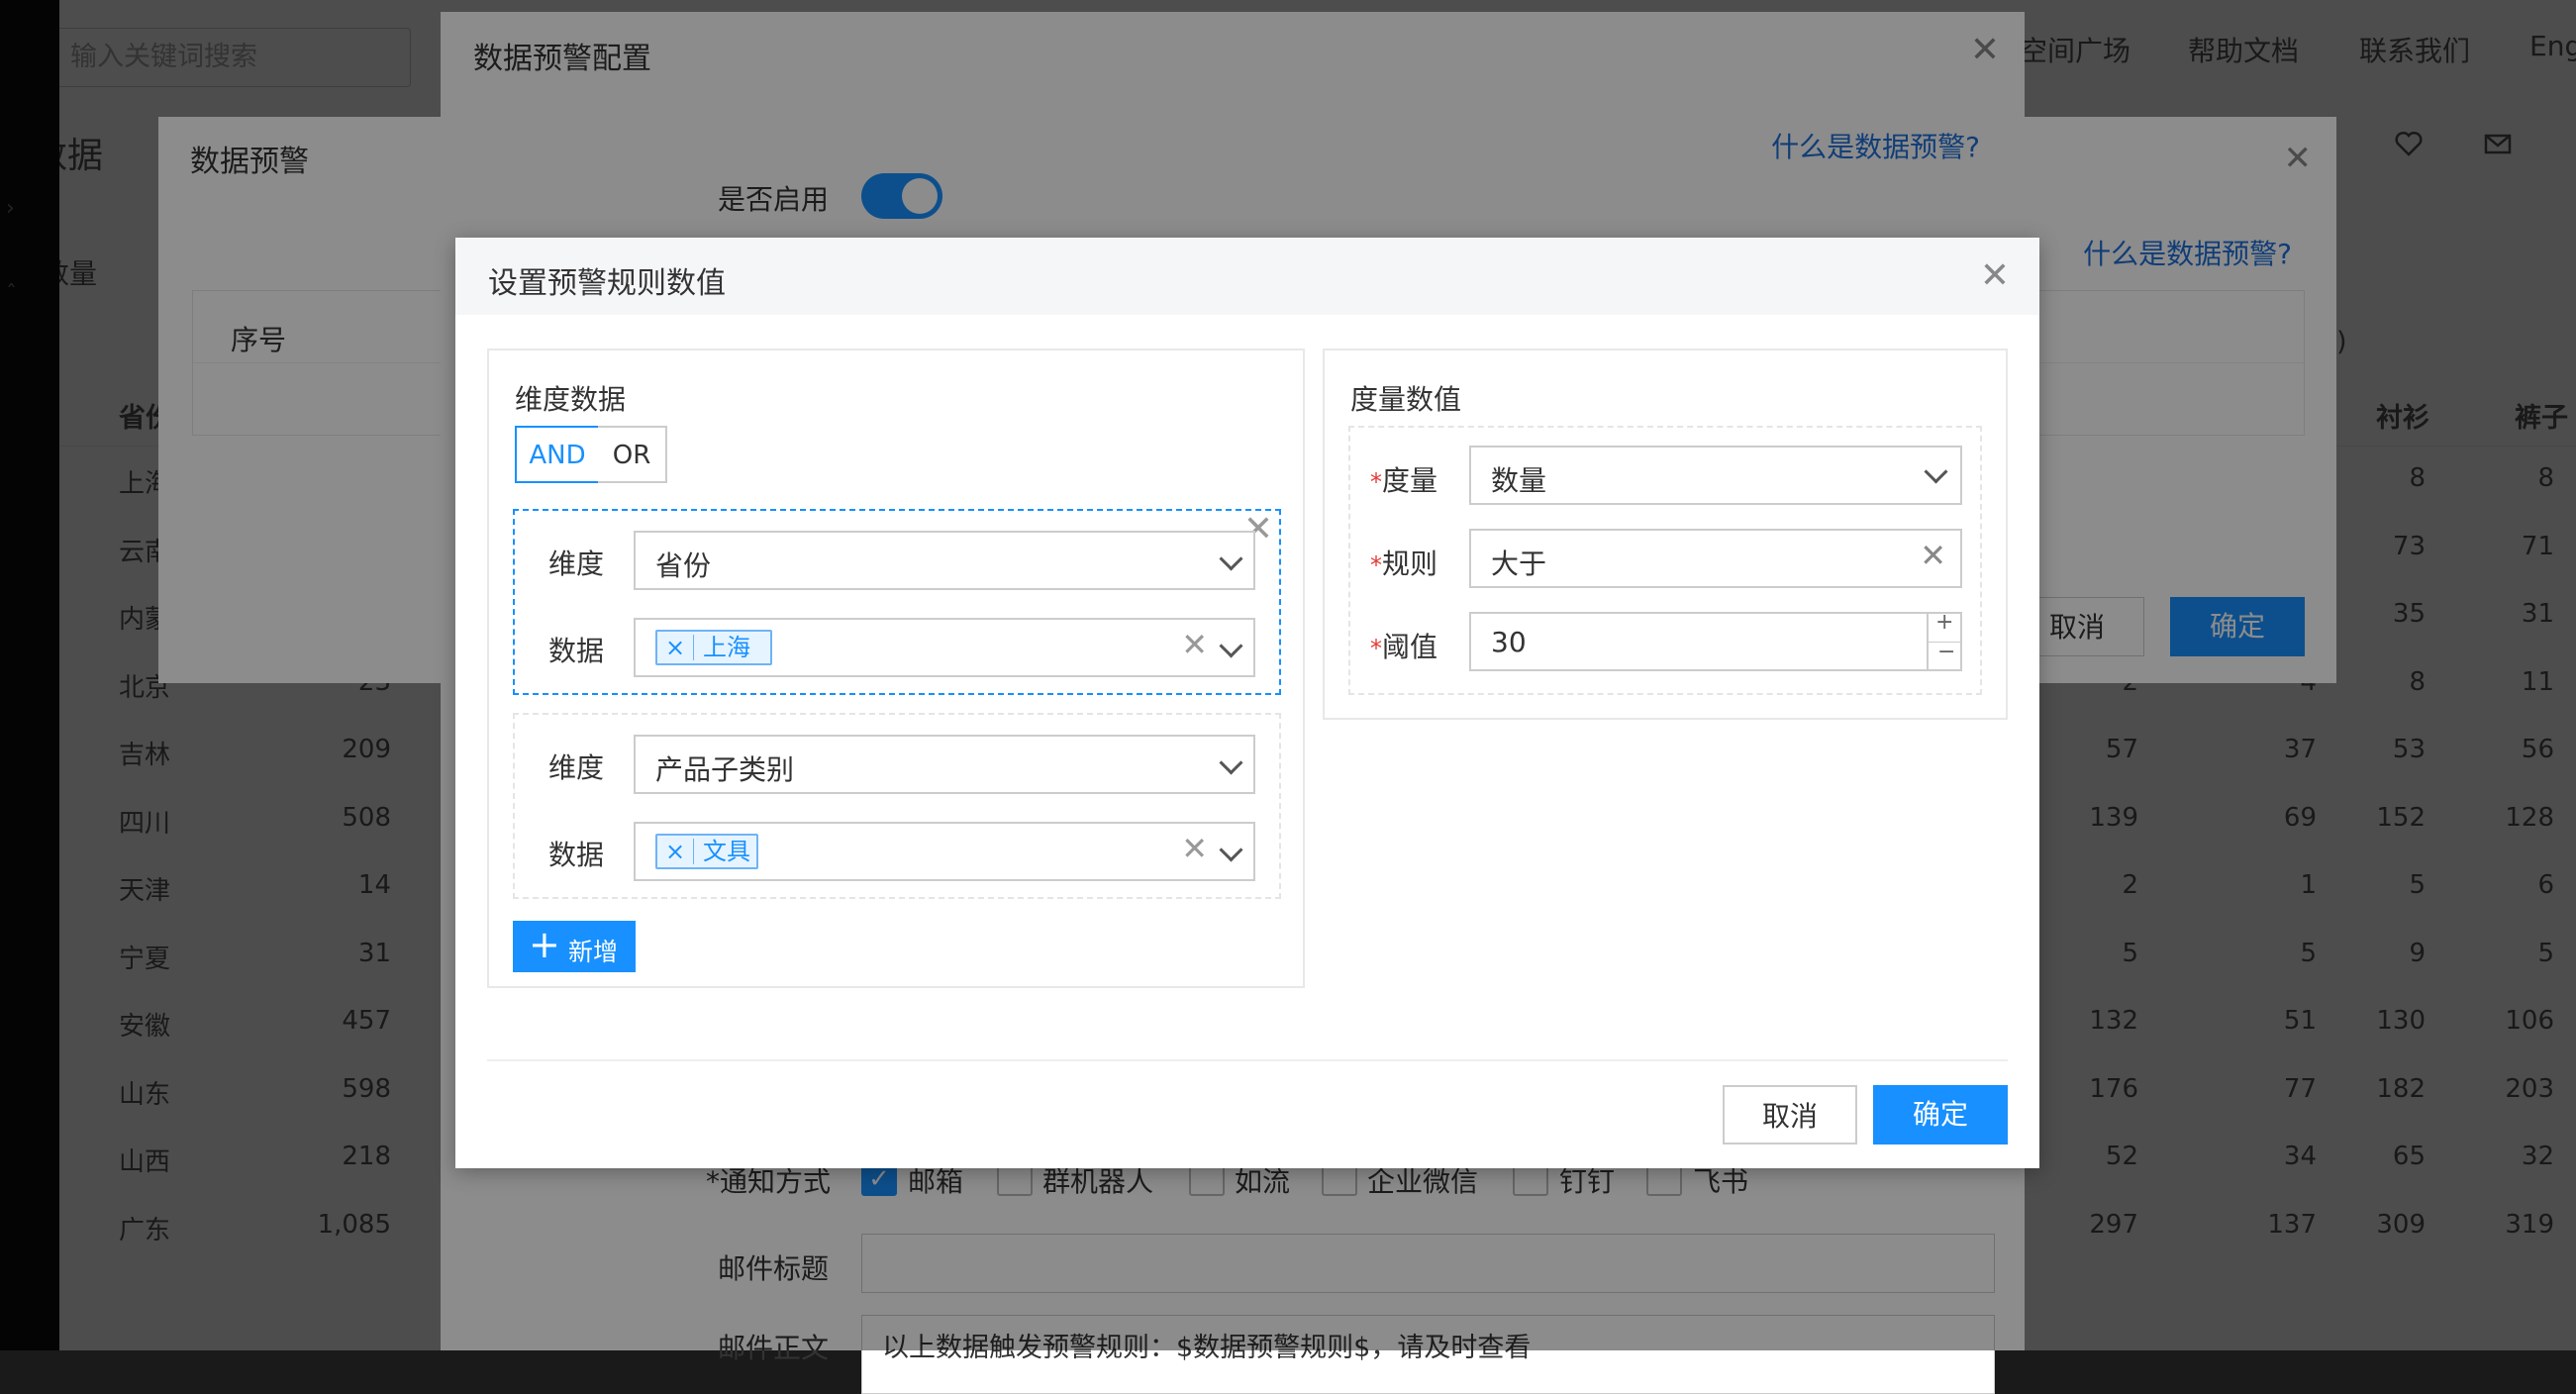 The height and width of the screenshot is (1394, 2576). What do you see at coordinates (593, 952) in the screenshot?
I see `add-condition-label: 新增` at bounding box center [593, 952].